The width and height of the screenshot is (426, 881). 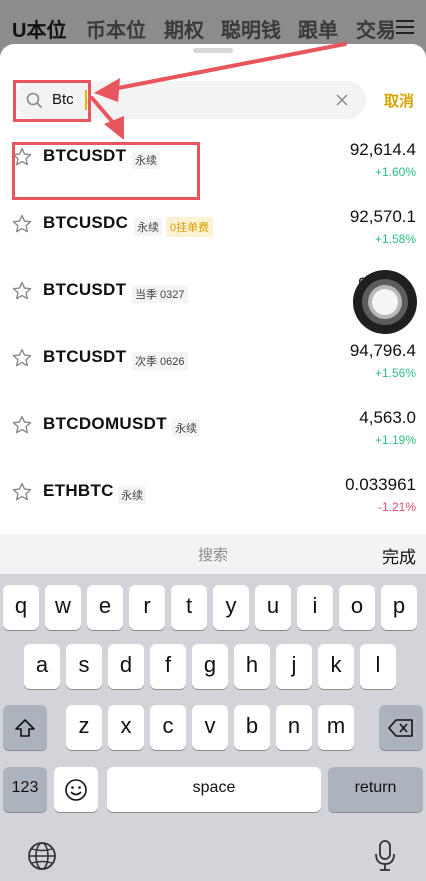 I want to click on keyboard-toolbar: 搜索 完成, so click(x=213, y=554).